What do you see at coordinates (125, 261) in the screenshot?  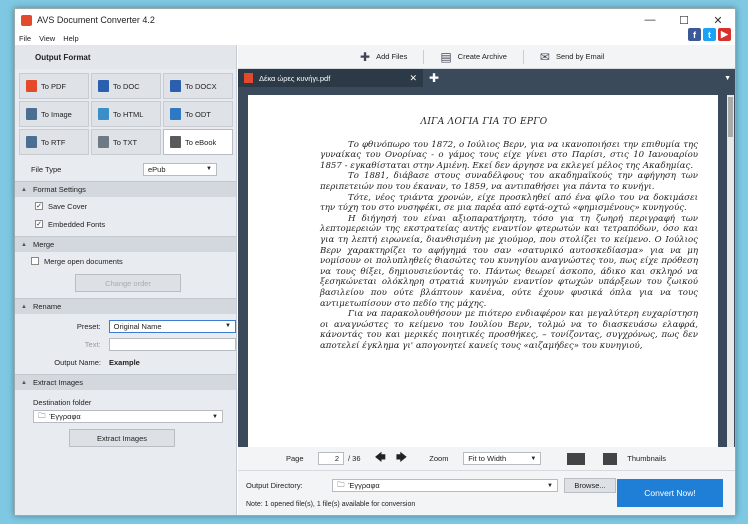 I see `merge-open-row: Merge open documents` at bounding box center [125, 261].